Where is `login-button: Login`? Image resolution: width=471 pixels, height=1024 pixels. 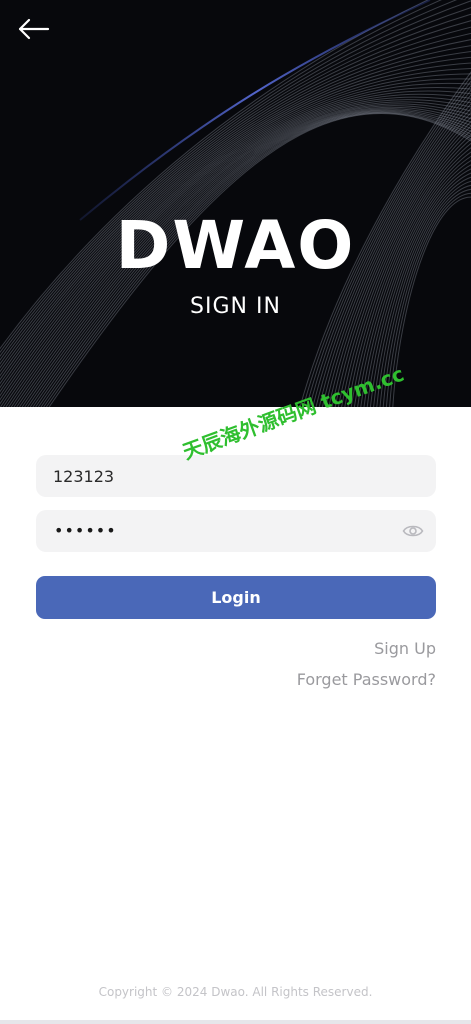 login-button: Login is located at coordinates (236, 597).